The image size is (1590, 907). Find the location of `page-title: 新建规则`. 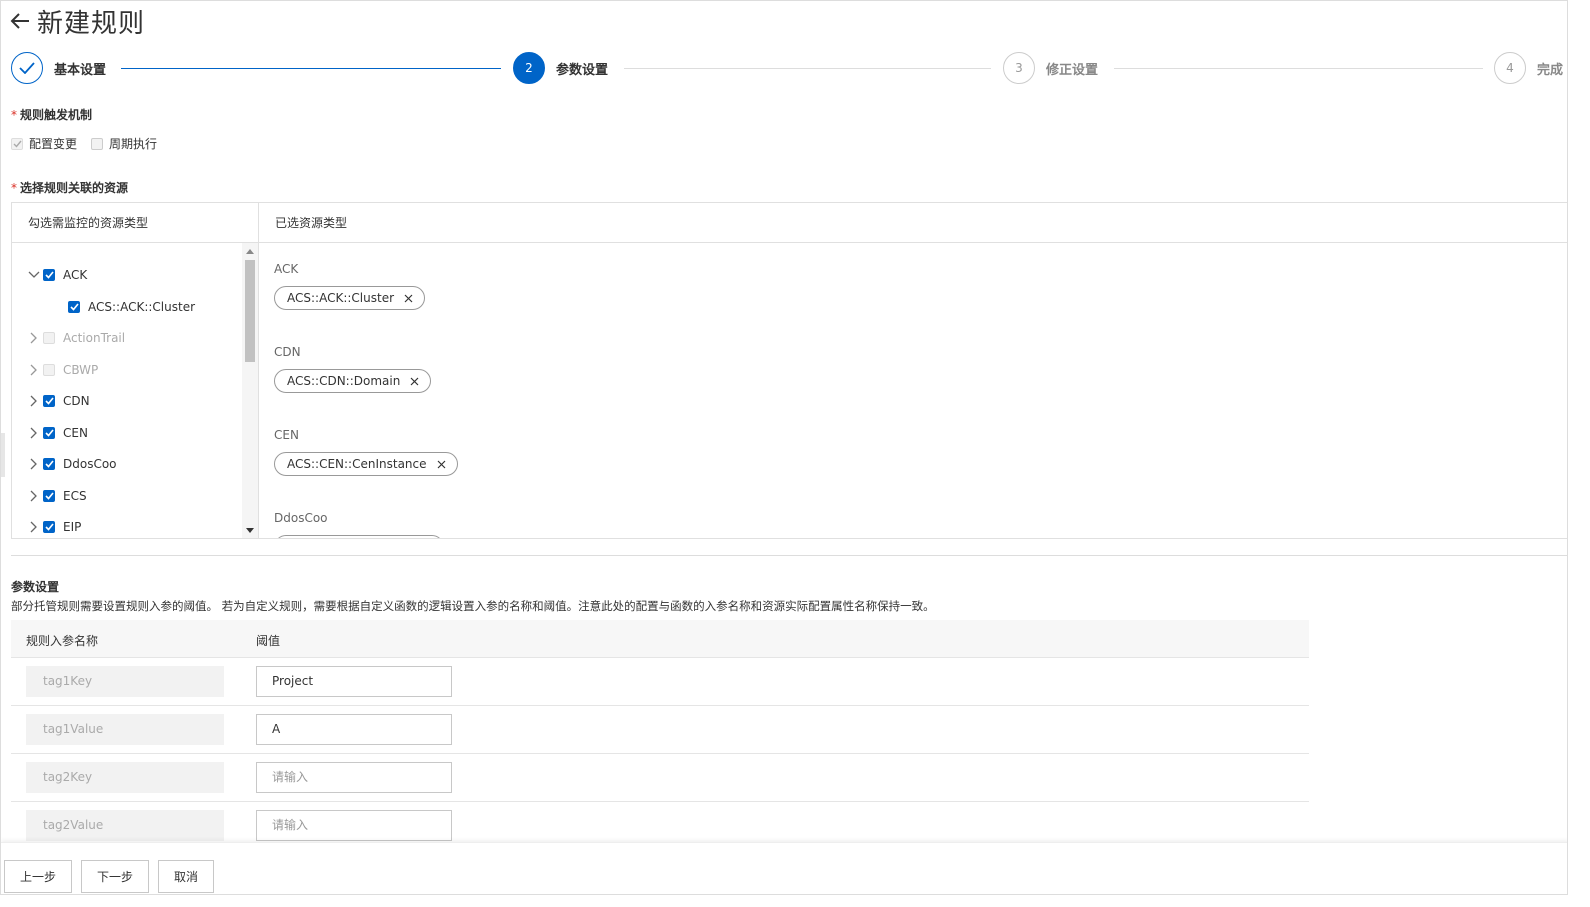

page-title: 新建规则 is located at coordinates (91, 23).